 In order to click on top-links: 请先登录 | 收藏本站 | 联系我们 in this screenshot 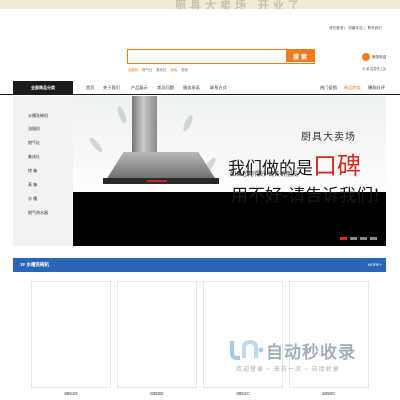, I will do `click(355, 28)`.